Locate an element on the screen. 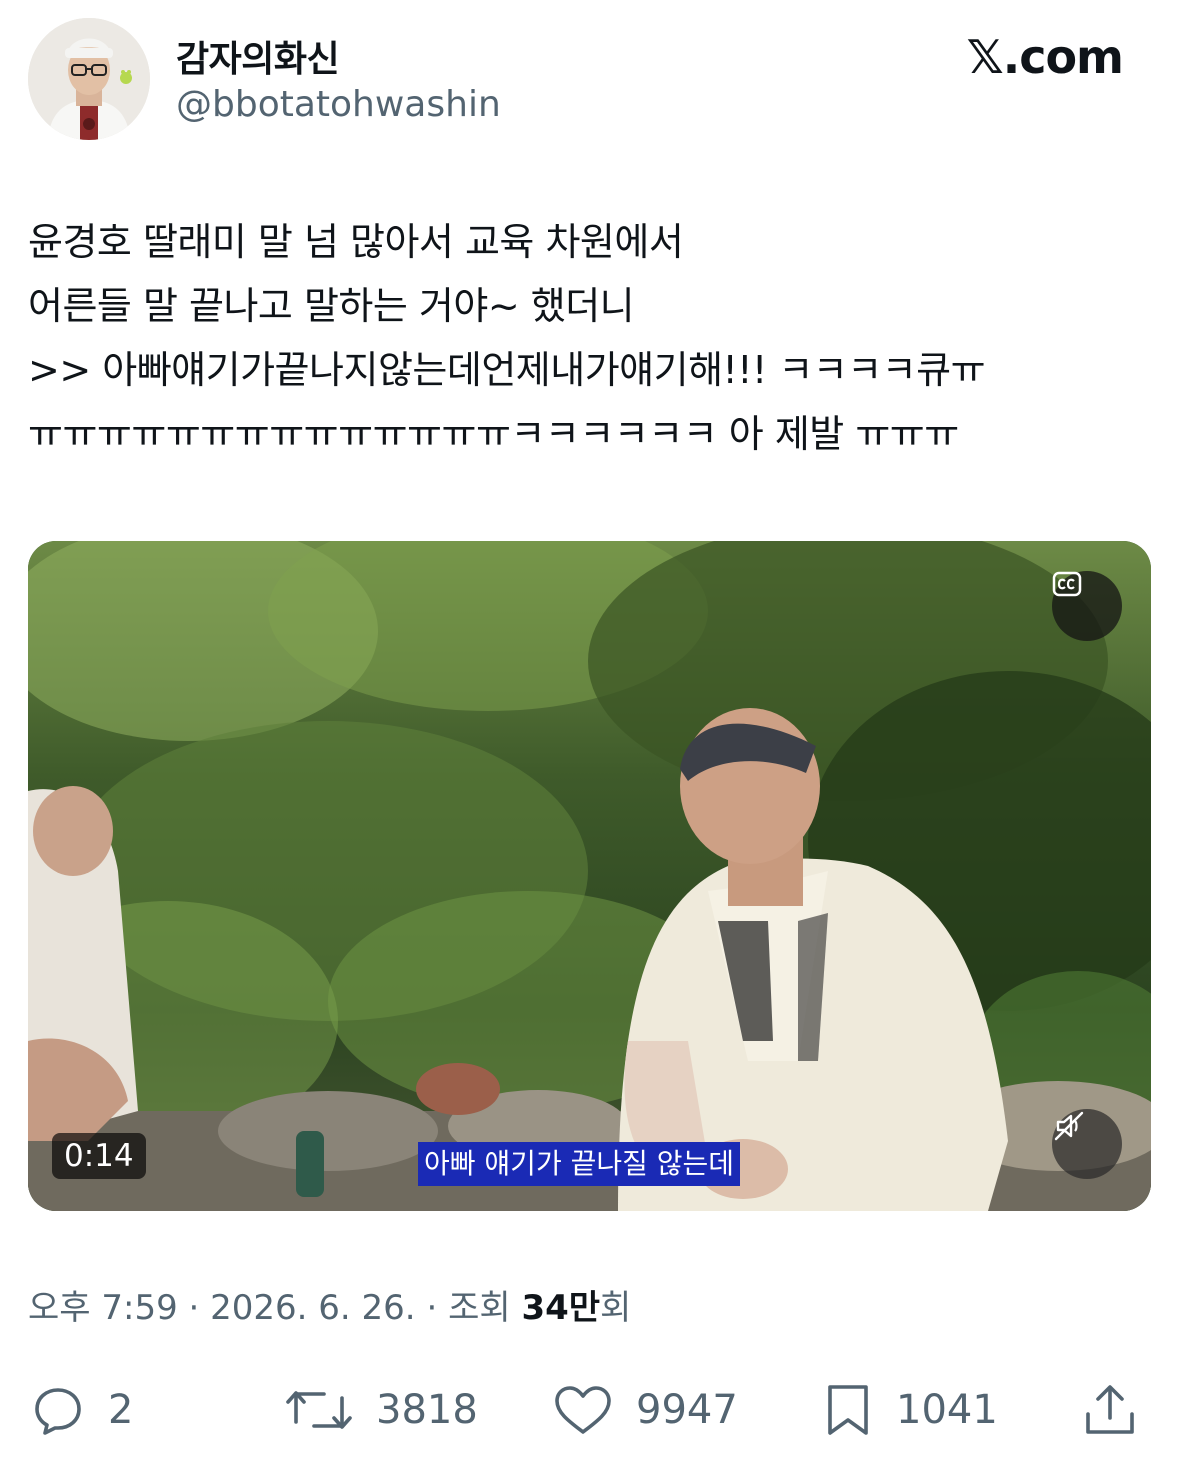  video-subtitle: 아빠 얘기가 끝나질 않는데 is located at coordinates (579, 1164).